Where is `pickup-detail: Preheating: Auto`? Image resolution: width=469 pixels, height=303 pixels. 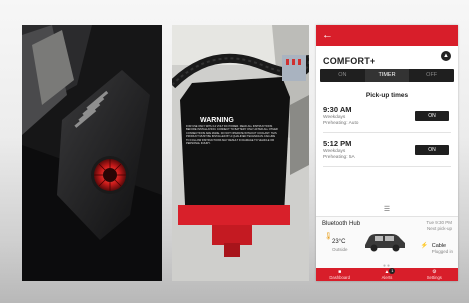
pickup-detail: Preheating: Auto is located at coordinates (341, 123).